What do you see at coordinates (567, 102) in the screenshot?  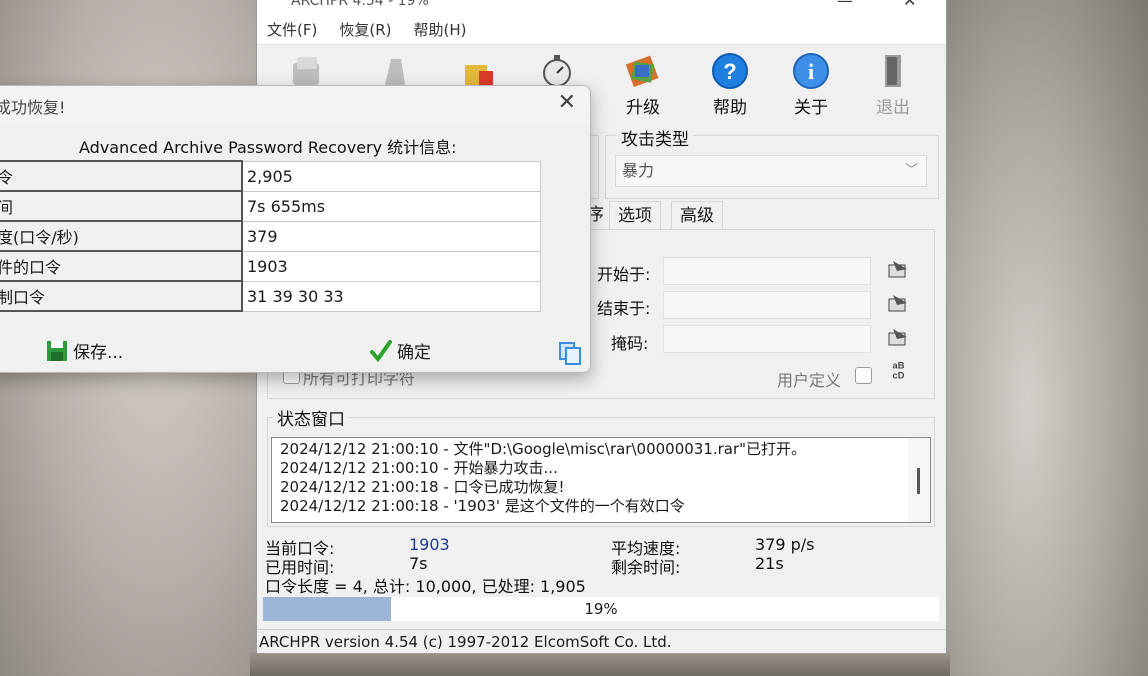 I see `dialog-close-icon: ✕` at bounding box center [567, 102].